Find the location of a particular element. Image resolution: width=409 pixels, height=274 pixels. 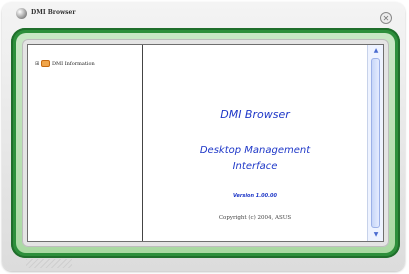

copyright-text: Copyright (c) 2004, ASUS is located at coordinates (255, 218).